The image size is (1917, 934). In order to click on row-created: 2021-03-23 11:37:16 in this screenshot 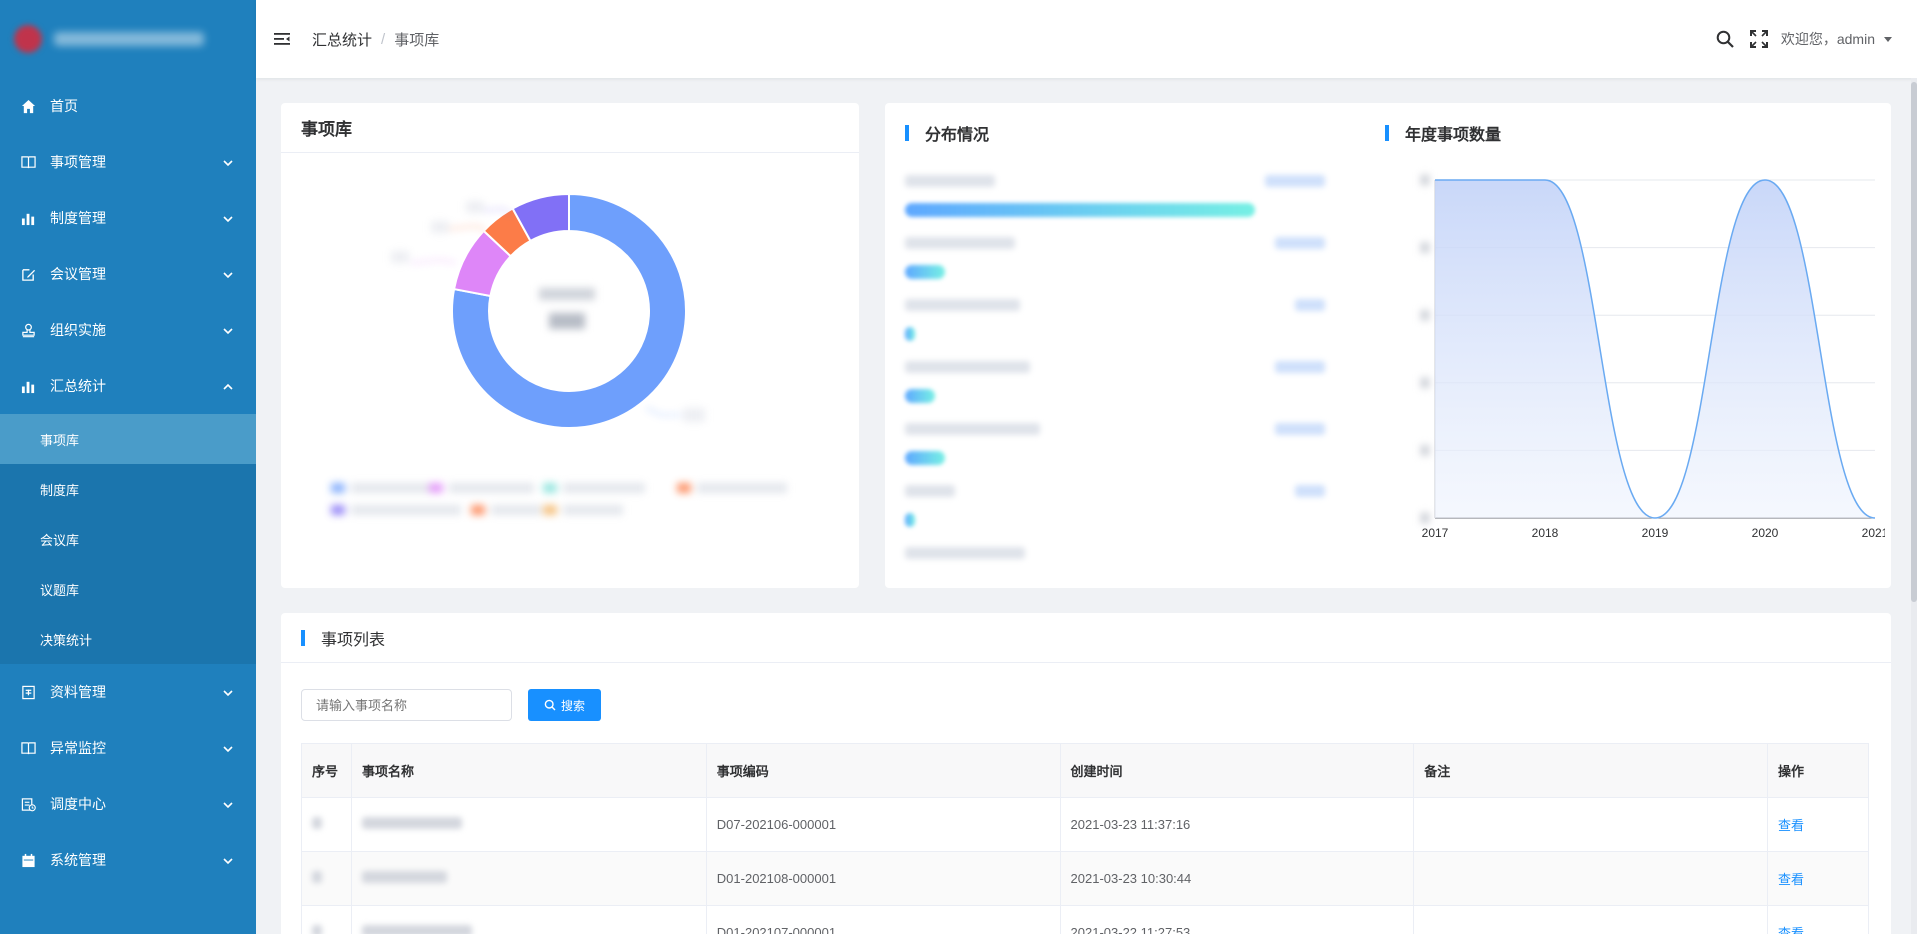, I will do `click(1237, 824)`.